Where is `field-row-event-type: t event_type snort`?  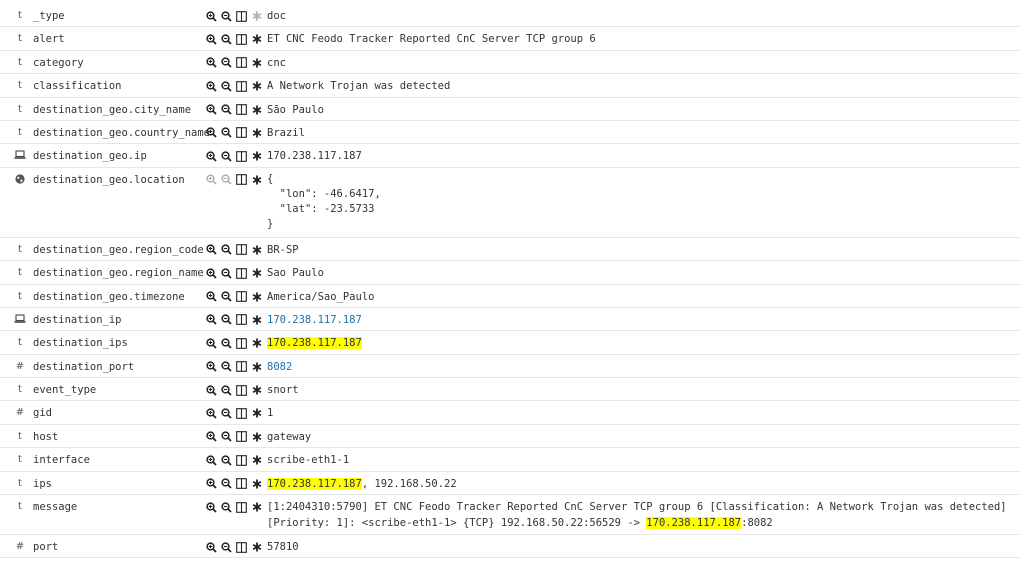 field-row-event-type: t event_type snort is located at coordinates (510, 390).